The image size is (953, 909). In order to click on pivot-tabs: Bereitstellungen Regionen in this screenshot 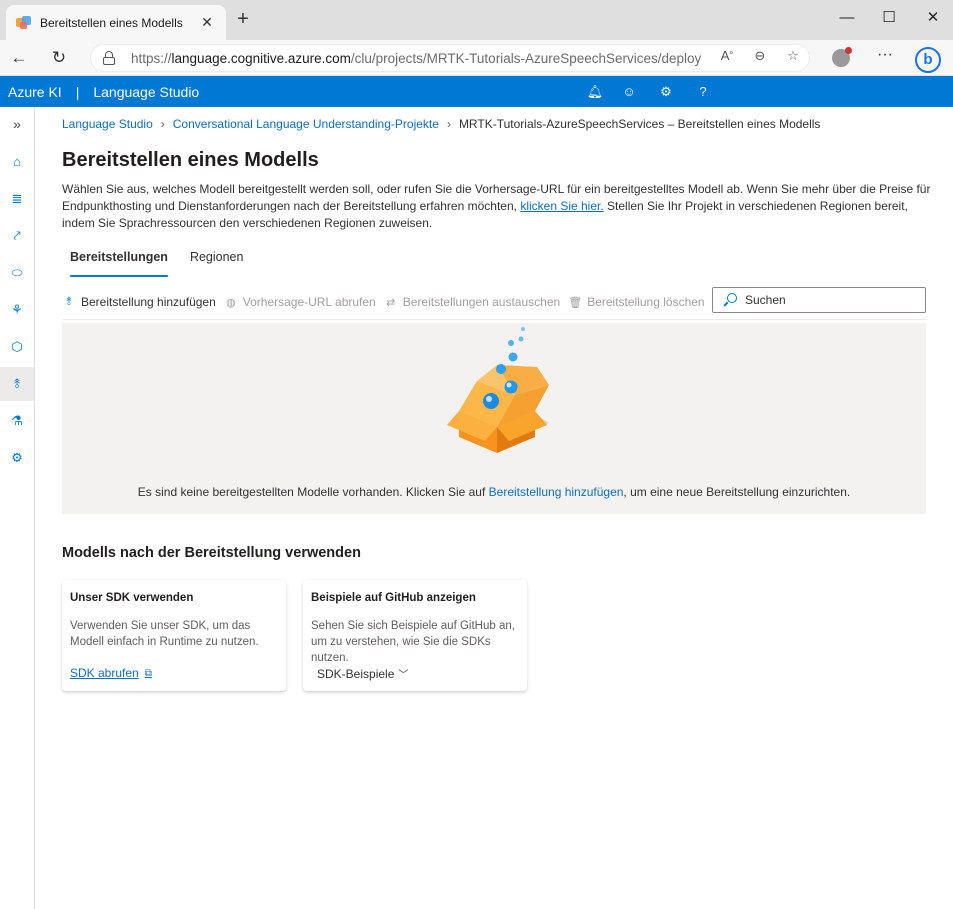, I will do `click(159, 263)`.